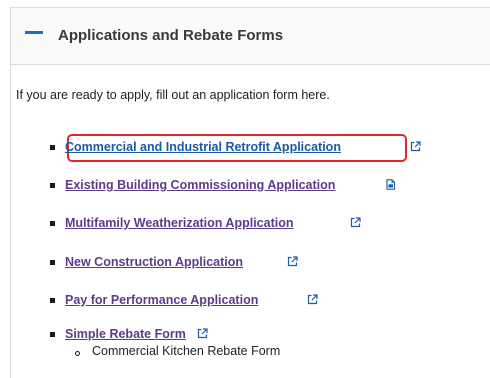 The image size is (490, 378). Describe the element at coordinates (125, 334) in the screenshot. I see `link-simple-rebate-form: Simple Rebate Form` at that location.